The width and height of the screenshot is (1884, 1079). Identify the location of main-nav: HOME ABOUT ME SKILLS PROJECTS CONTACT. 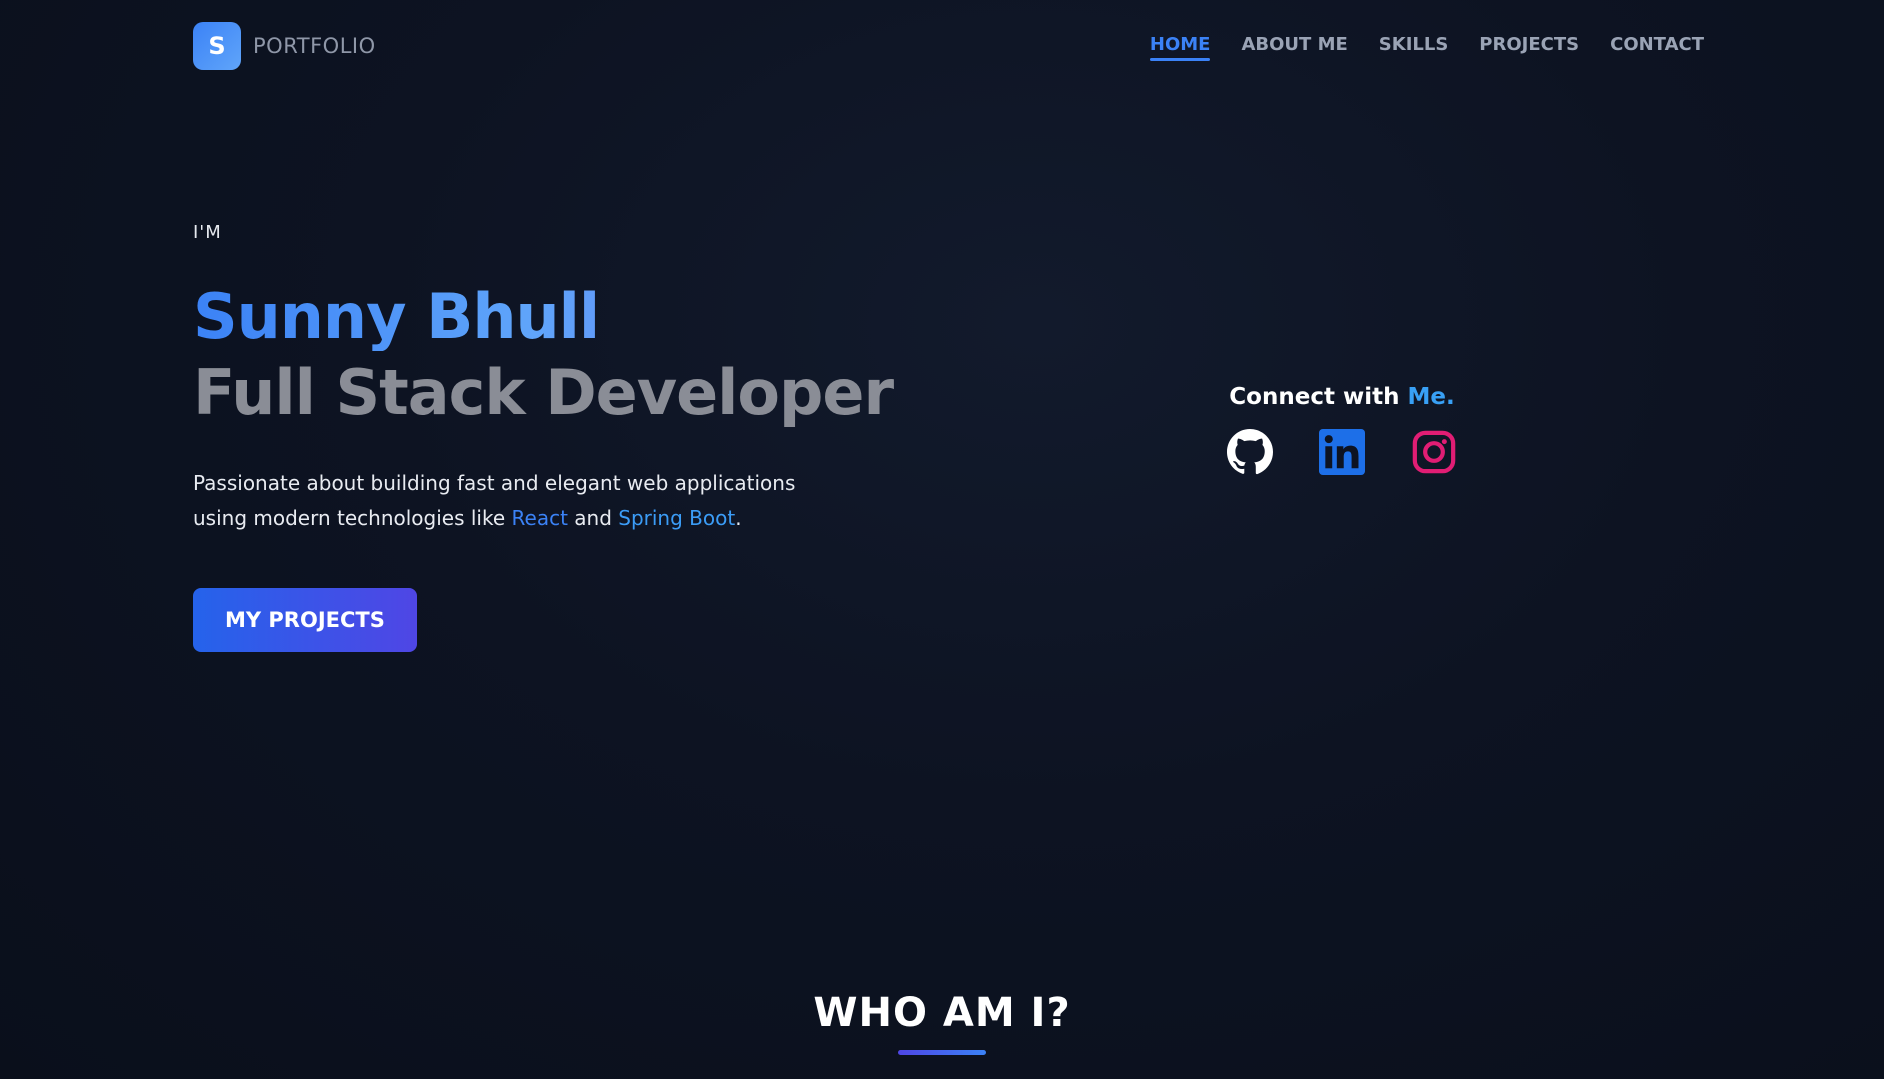
(1426, 47).